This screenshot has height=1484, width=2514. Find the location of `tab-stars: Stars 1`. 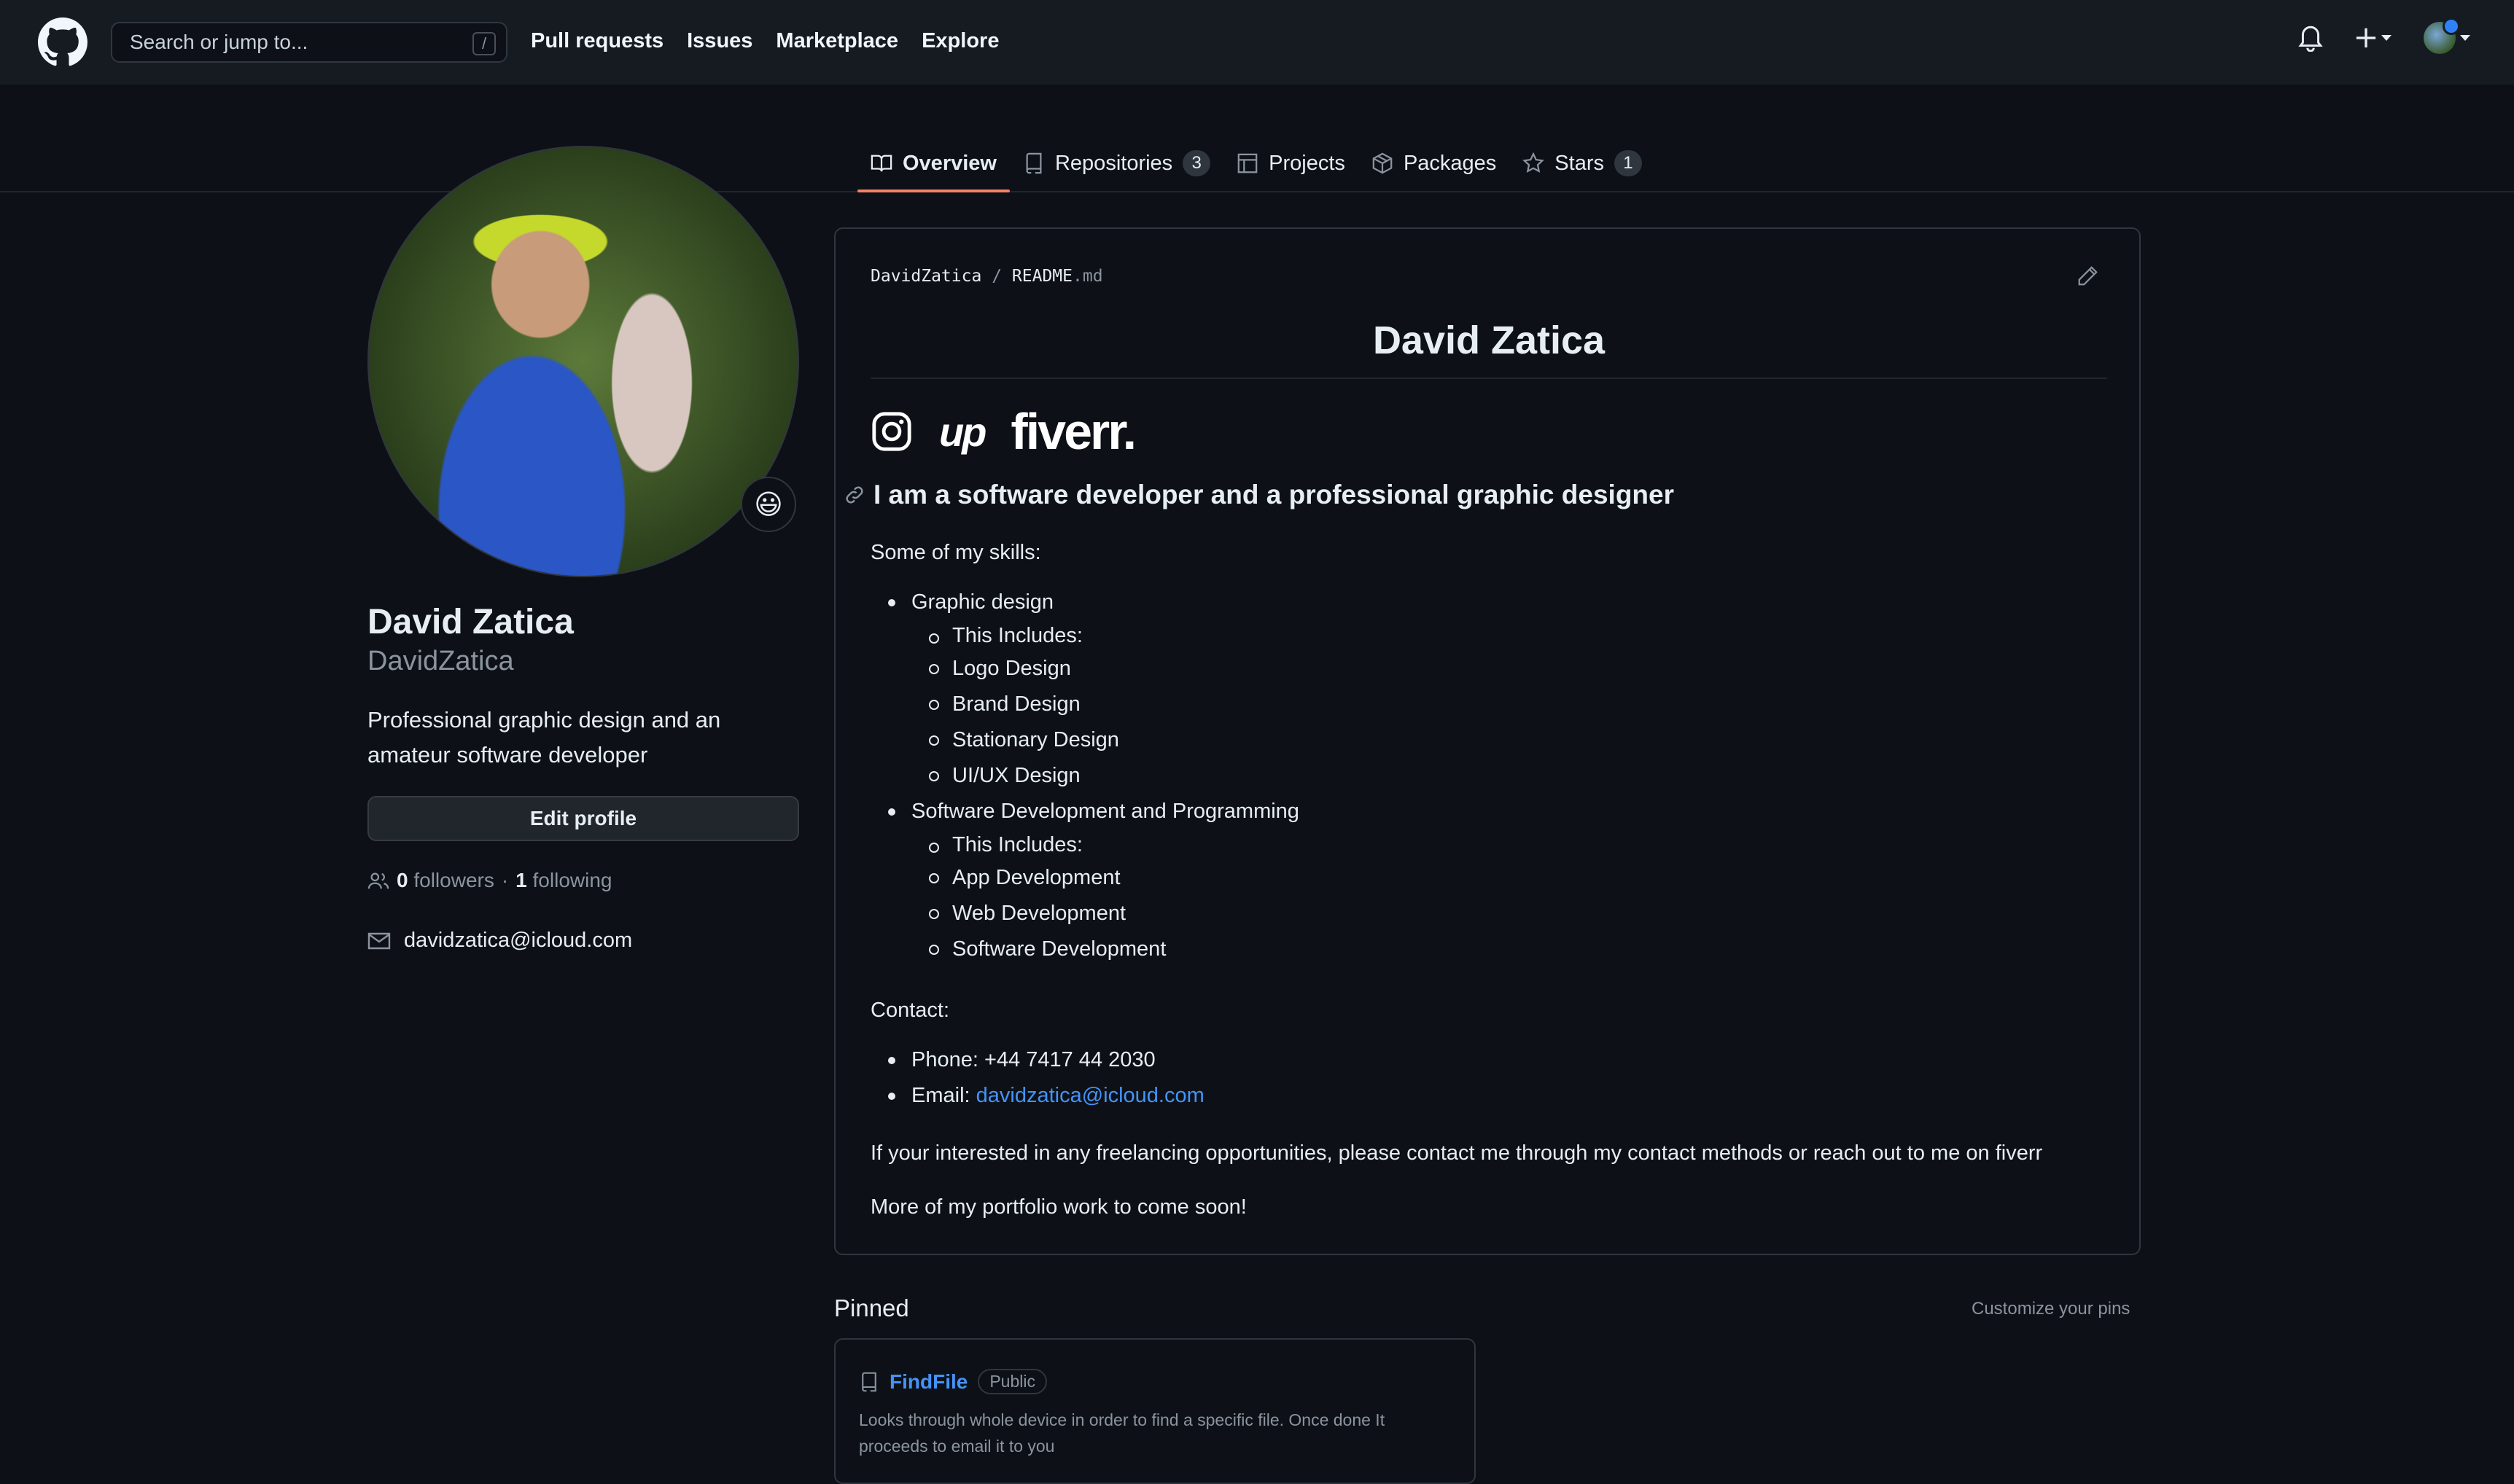

tab-stars: Stars 1 is located at coordinates (1582, 163).